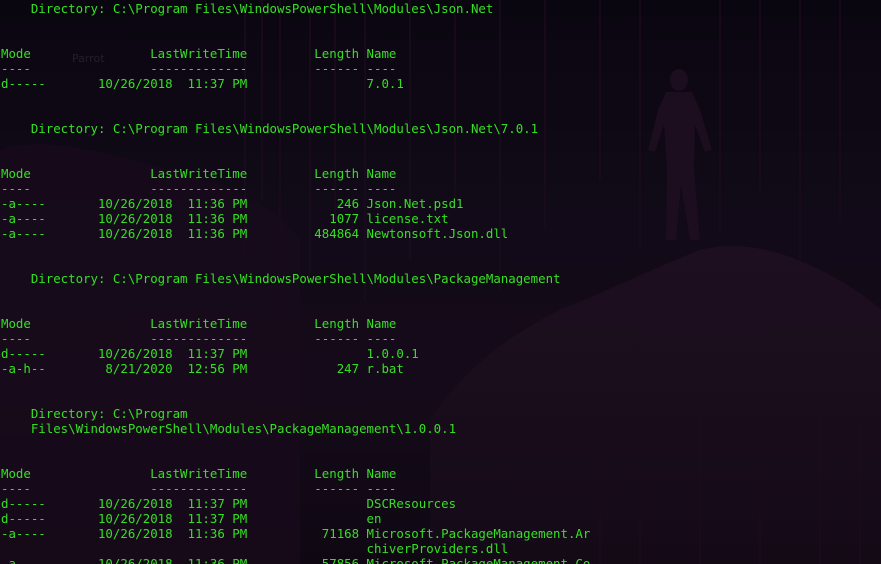 The height and width of the screenshot is (564, 881). Describe the element at coordinates (202, 368) in the screenshot. I see `output-line: -a-h-- 8/21/2020 12:56 PM 247 r.bat` at that location.